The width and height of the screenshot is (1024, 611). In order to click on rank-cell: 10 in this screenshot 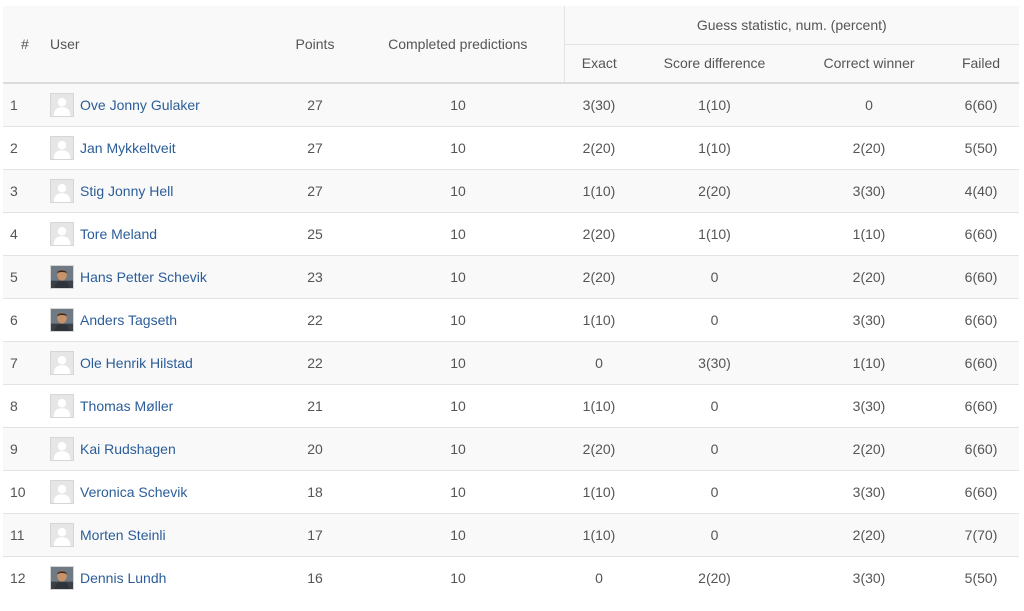, I will do `click(23, 491)`.